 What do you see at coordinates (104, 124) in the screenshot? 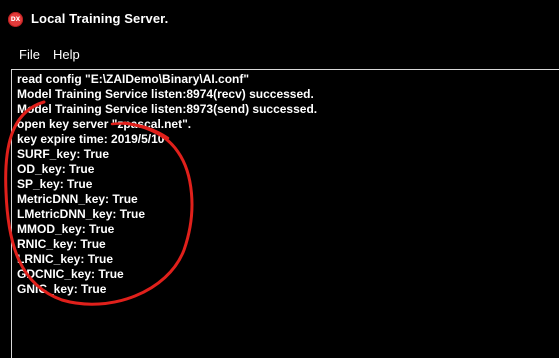
I see `log-line: open key server "zpascal.net".` at bounding box center [104, 124].